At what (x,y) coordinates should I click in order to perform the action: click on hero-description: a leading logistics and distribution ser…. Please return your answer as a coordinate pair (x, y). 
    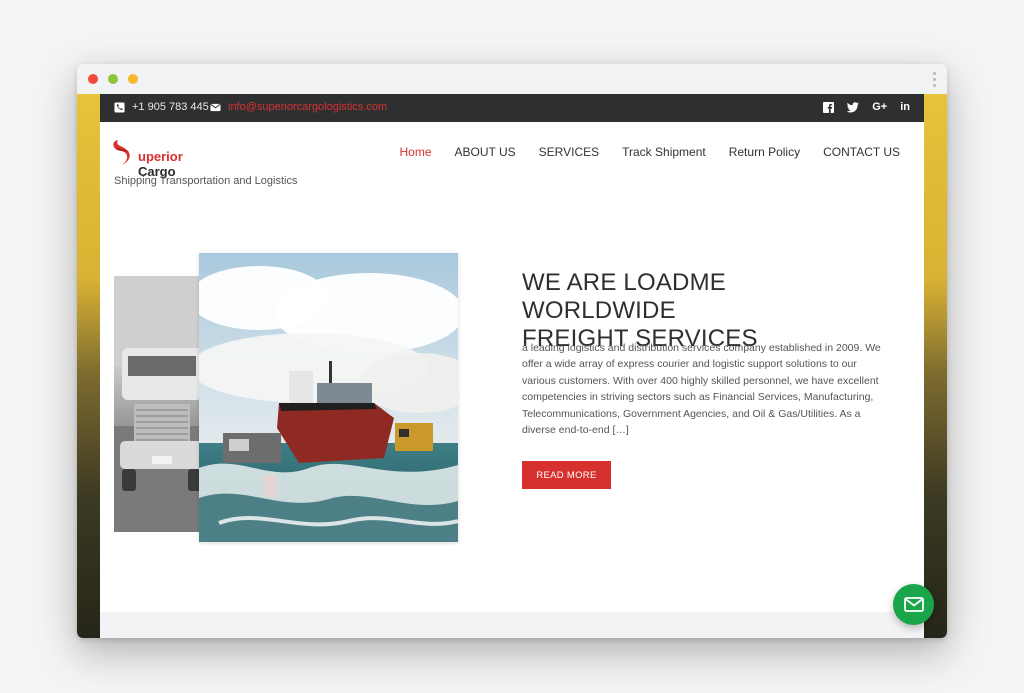
    Looking at the image, I should click on (701, 389).